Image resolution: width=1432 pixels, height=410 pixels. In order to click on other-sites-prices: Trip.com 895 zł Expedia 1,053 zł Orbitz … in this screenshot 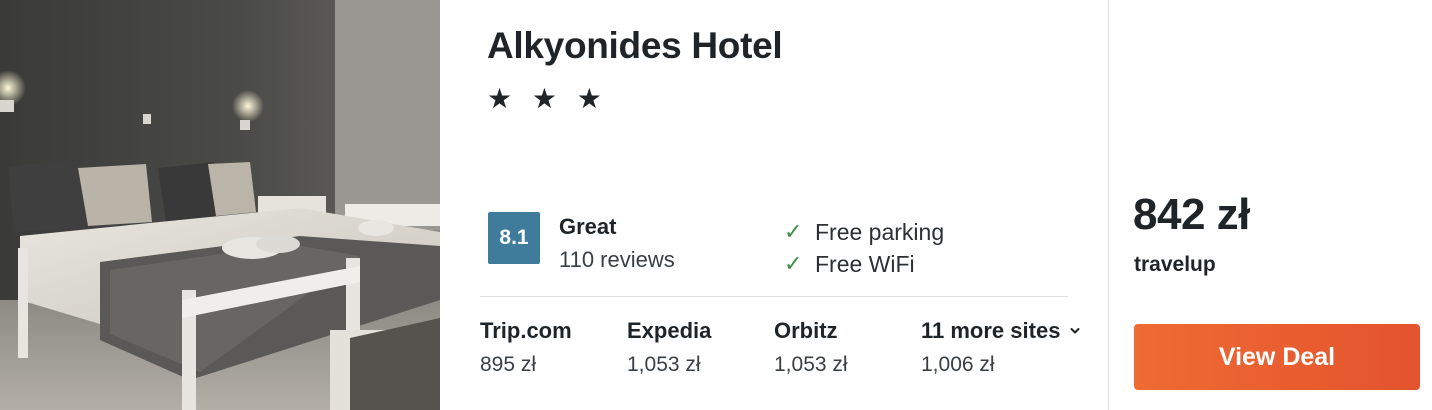, I will do `click(800, 353)`.